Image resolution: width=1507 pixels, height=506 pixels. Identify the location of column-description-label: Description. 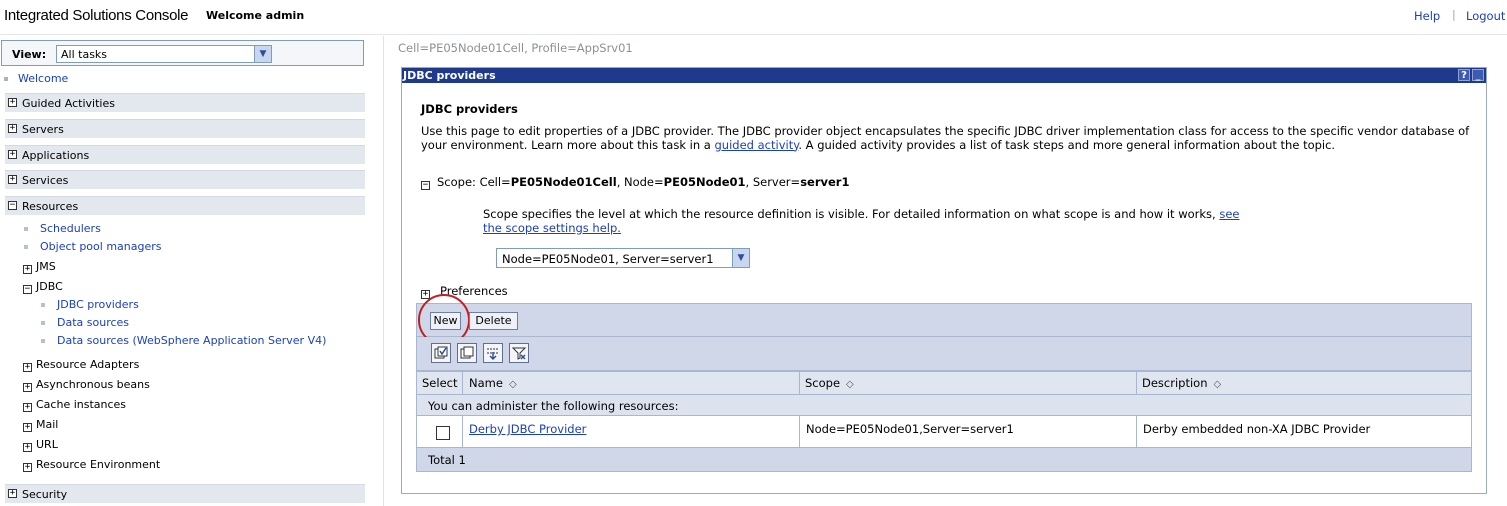
(1175, 383).